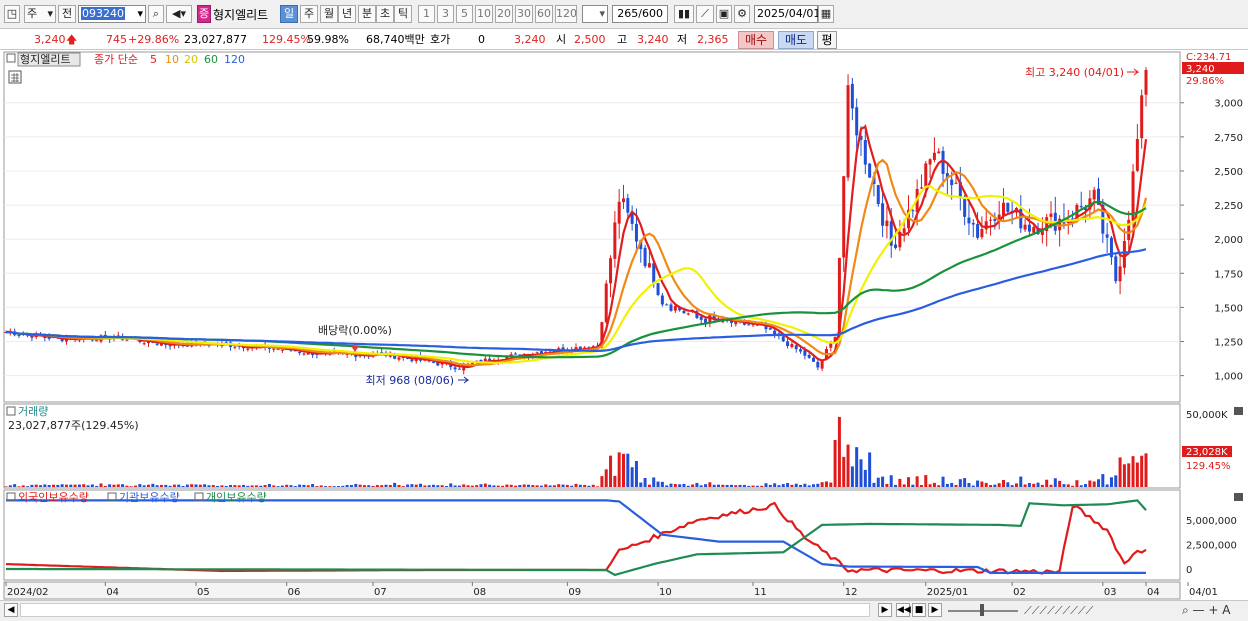  I want to click on chevron-down-icon: ▾, so click(602, 13).